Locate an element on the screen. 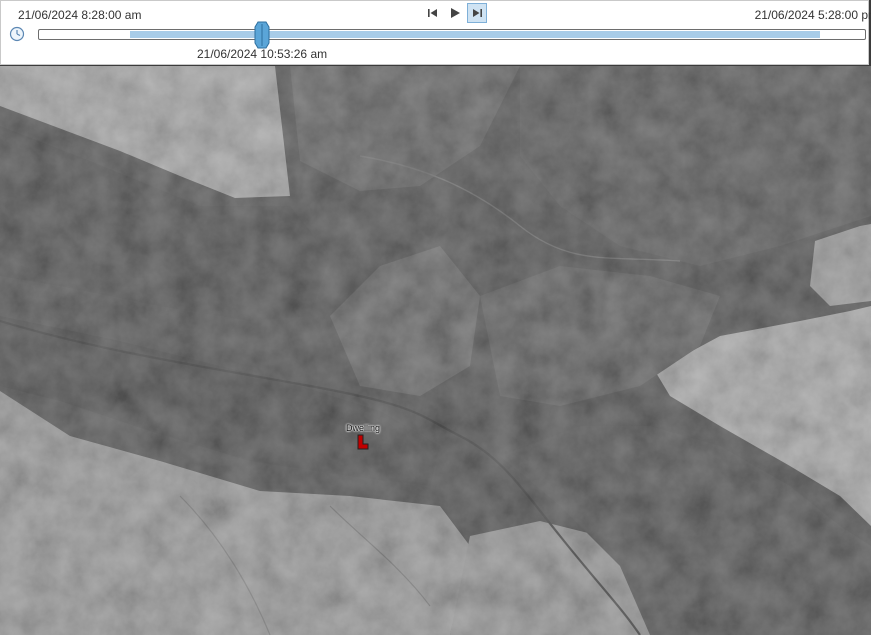  skip-forward-icon is located at coordinates (477, 13).